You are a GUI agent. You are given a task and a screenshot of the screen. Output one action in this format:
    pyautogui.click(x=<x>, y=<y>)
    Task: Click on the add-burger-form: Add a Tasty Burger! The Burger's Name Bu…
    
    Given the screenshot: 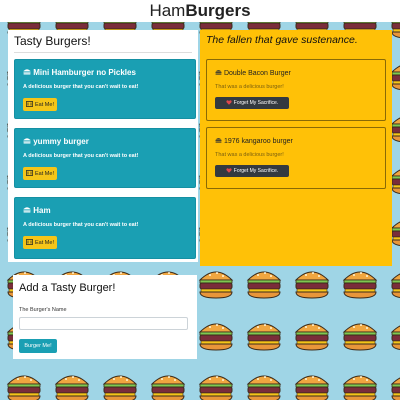 What is the action you would take?
    pyautogui.click(x=105, y=317)
    